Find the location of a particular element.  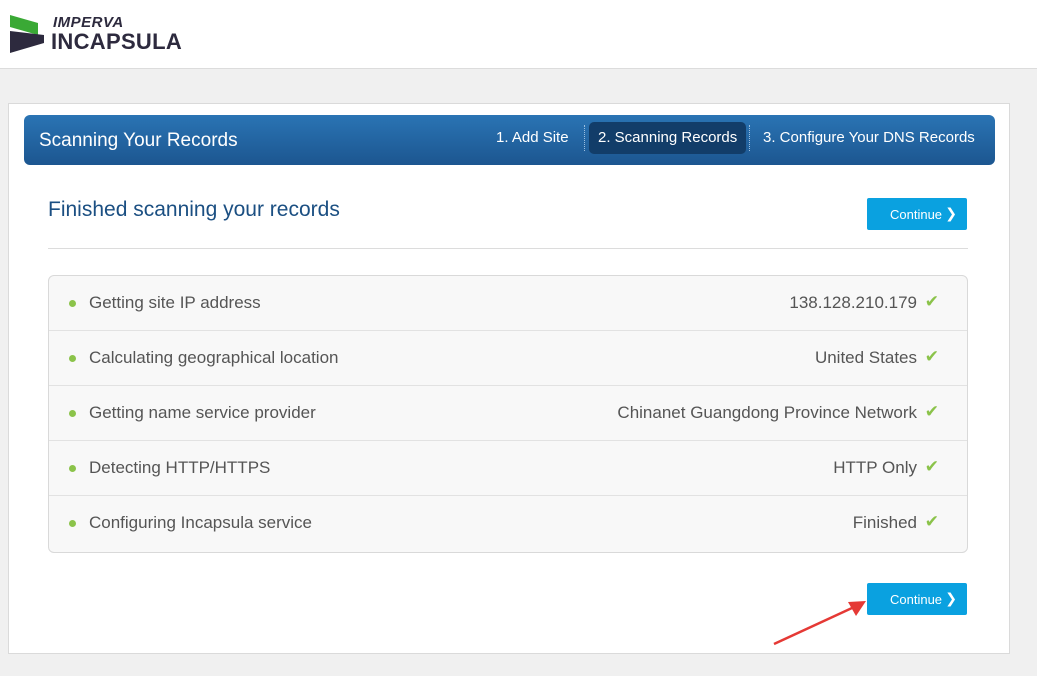

record-value: United States is located at coordinates (865, 357).